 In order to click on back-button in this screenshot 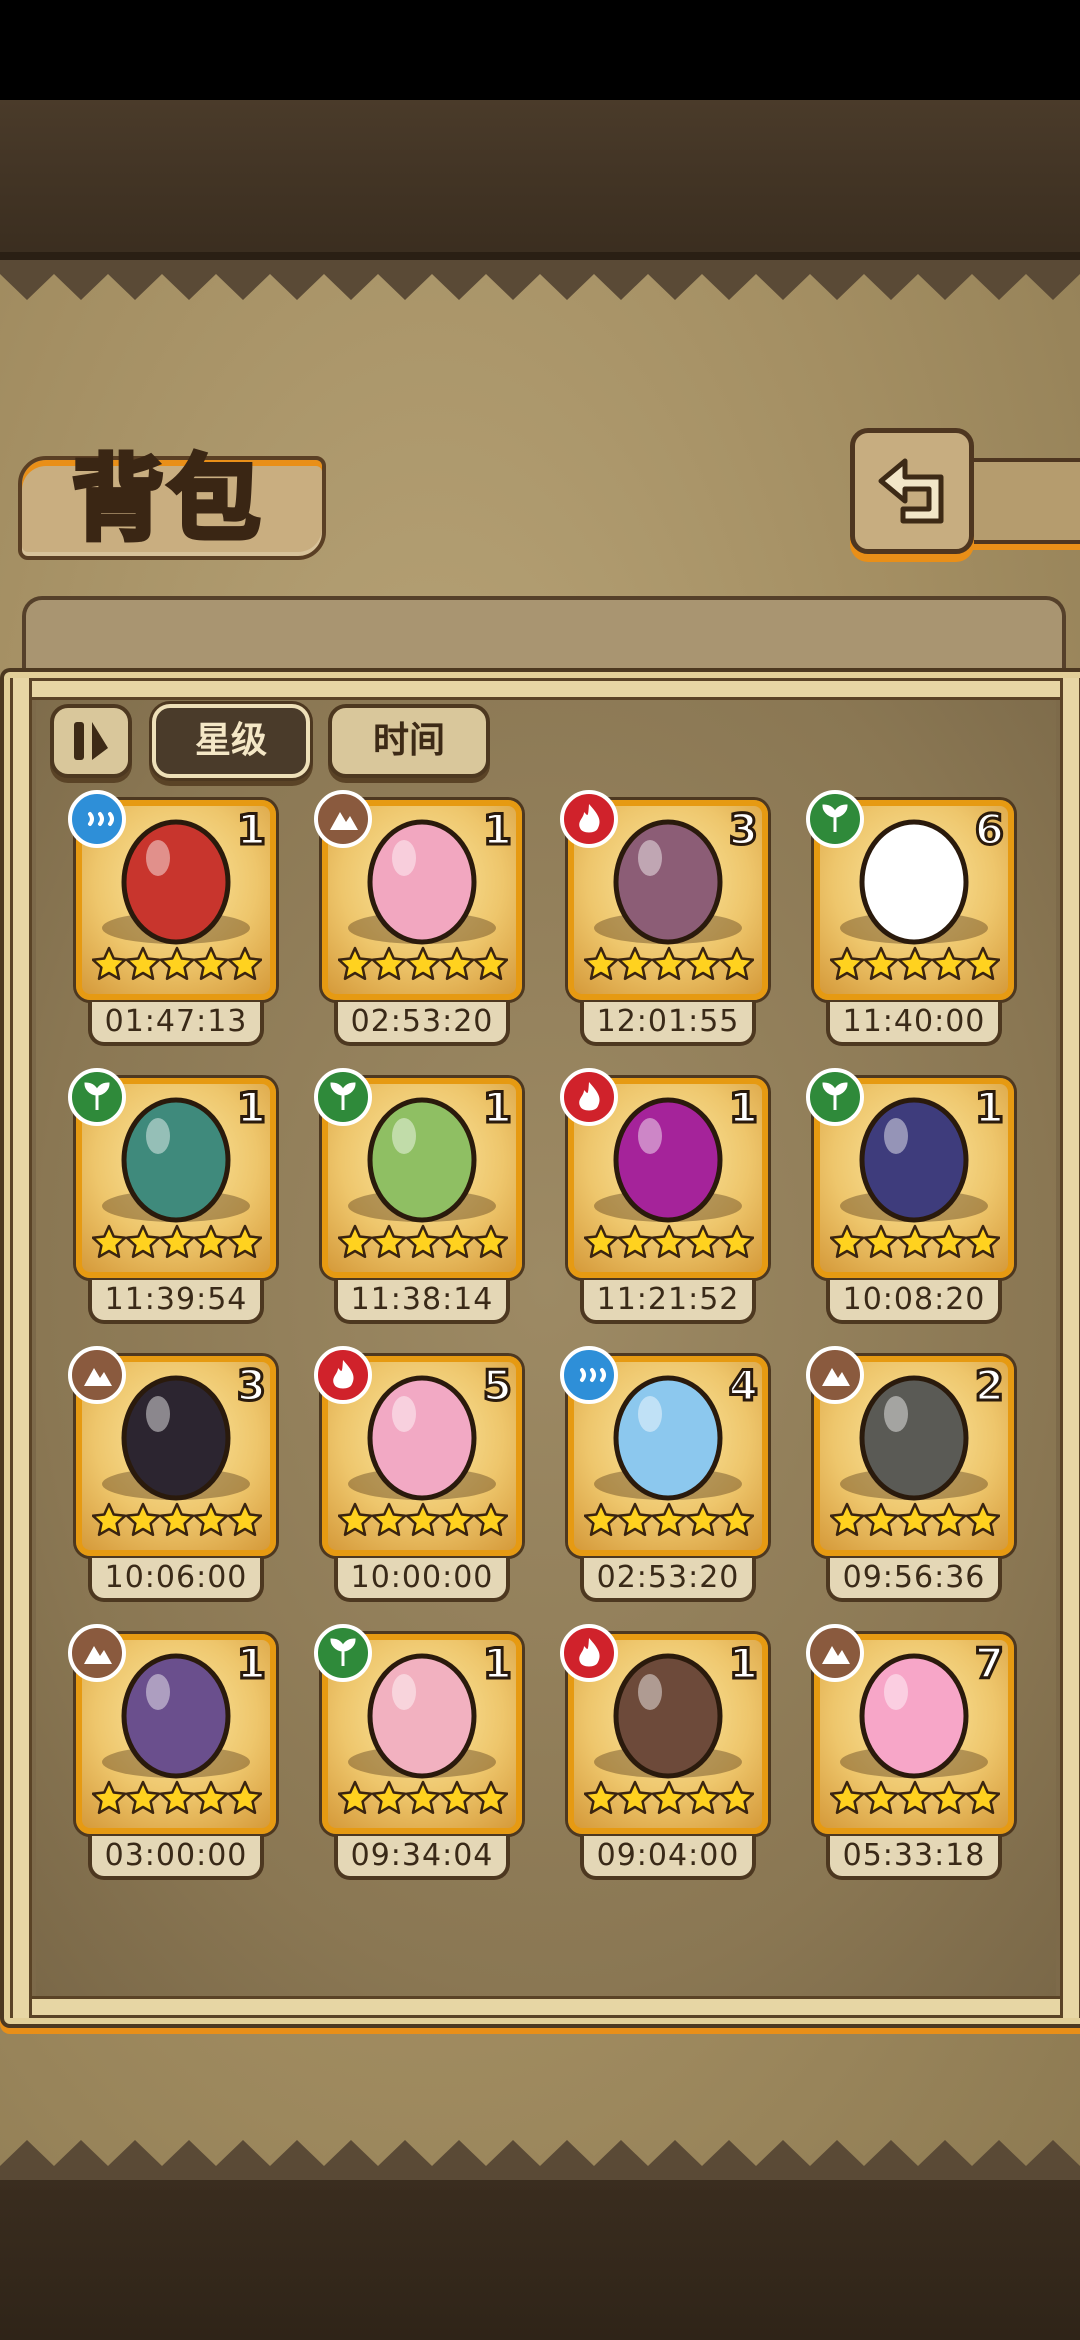, I will do `click(912, 491)`.